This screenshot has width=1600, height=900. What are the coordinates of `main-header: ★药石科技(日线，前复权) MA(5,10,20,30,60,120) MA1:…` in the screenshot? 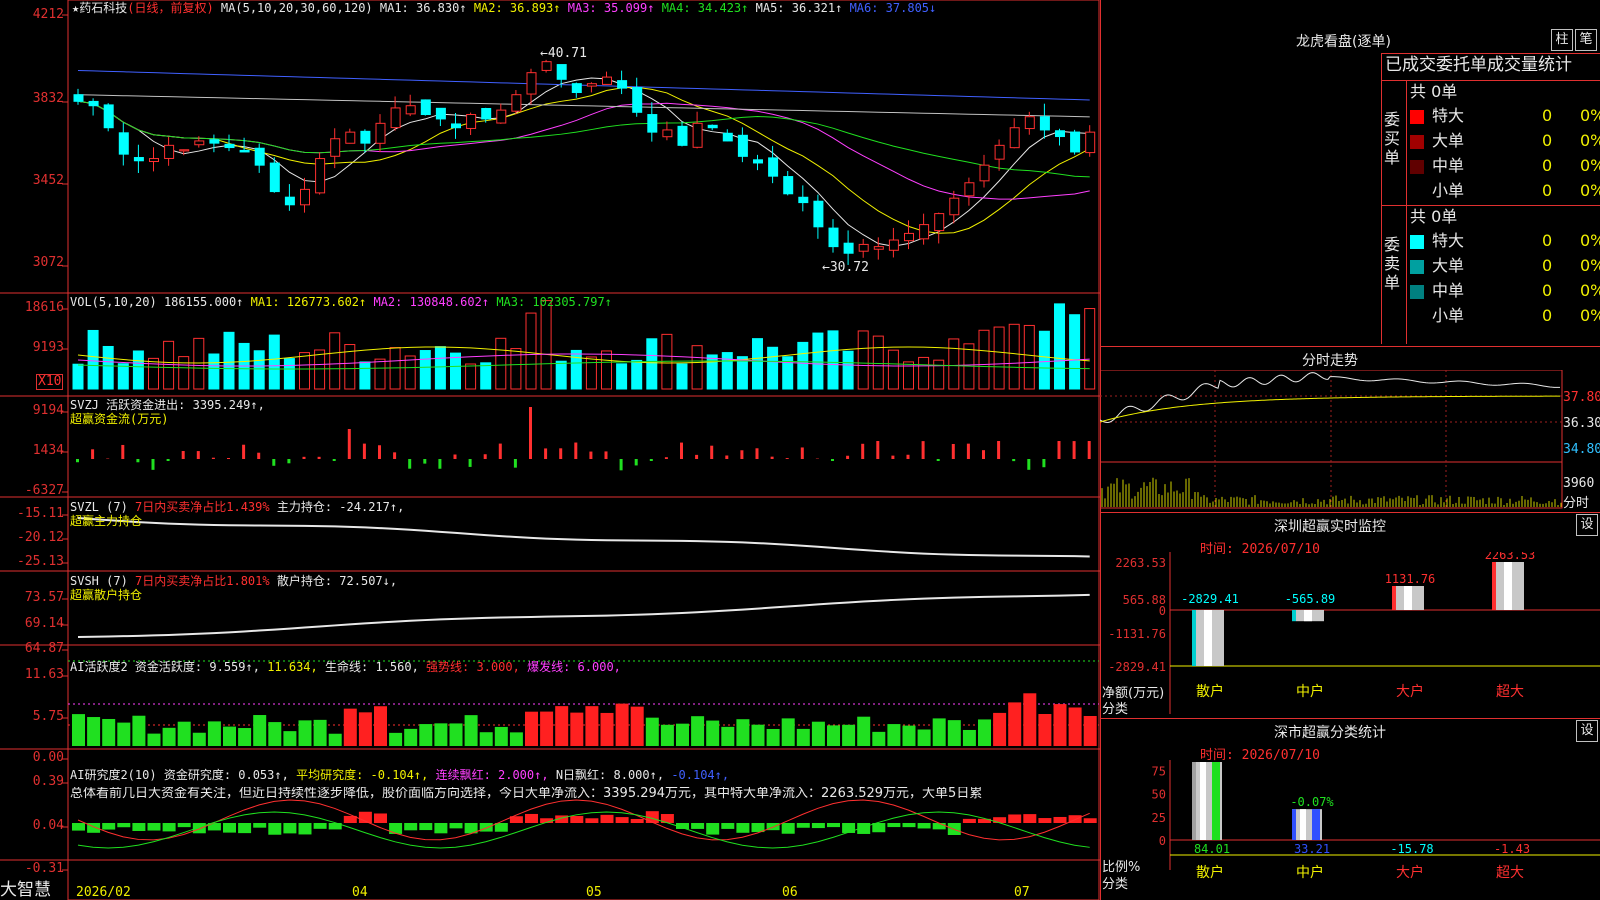 It's located at (504, 8).